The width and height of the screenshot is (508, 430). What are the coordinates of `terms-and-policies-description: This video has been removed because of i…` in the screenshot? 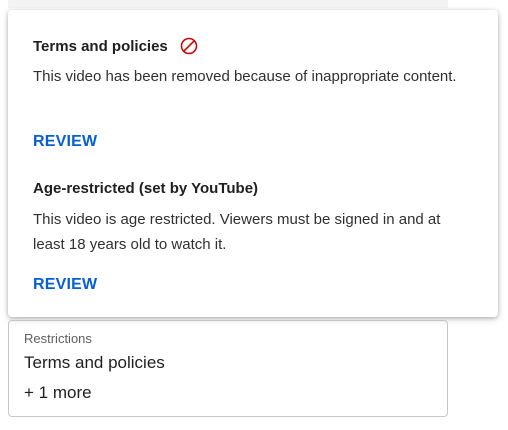 It's located at (245, 76).